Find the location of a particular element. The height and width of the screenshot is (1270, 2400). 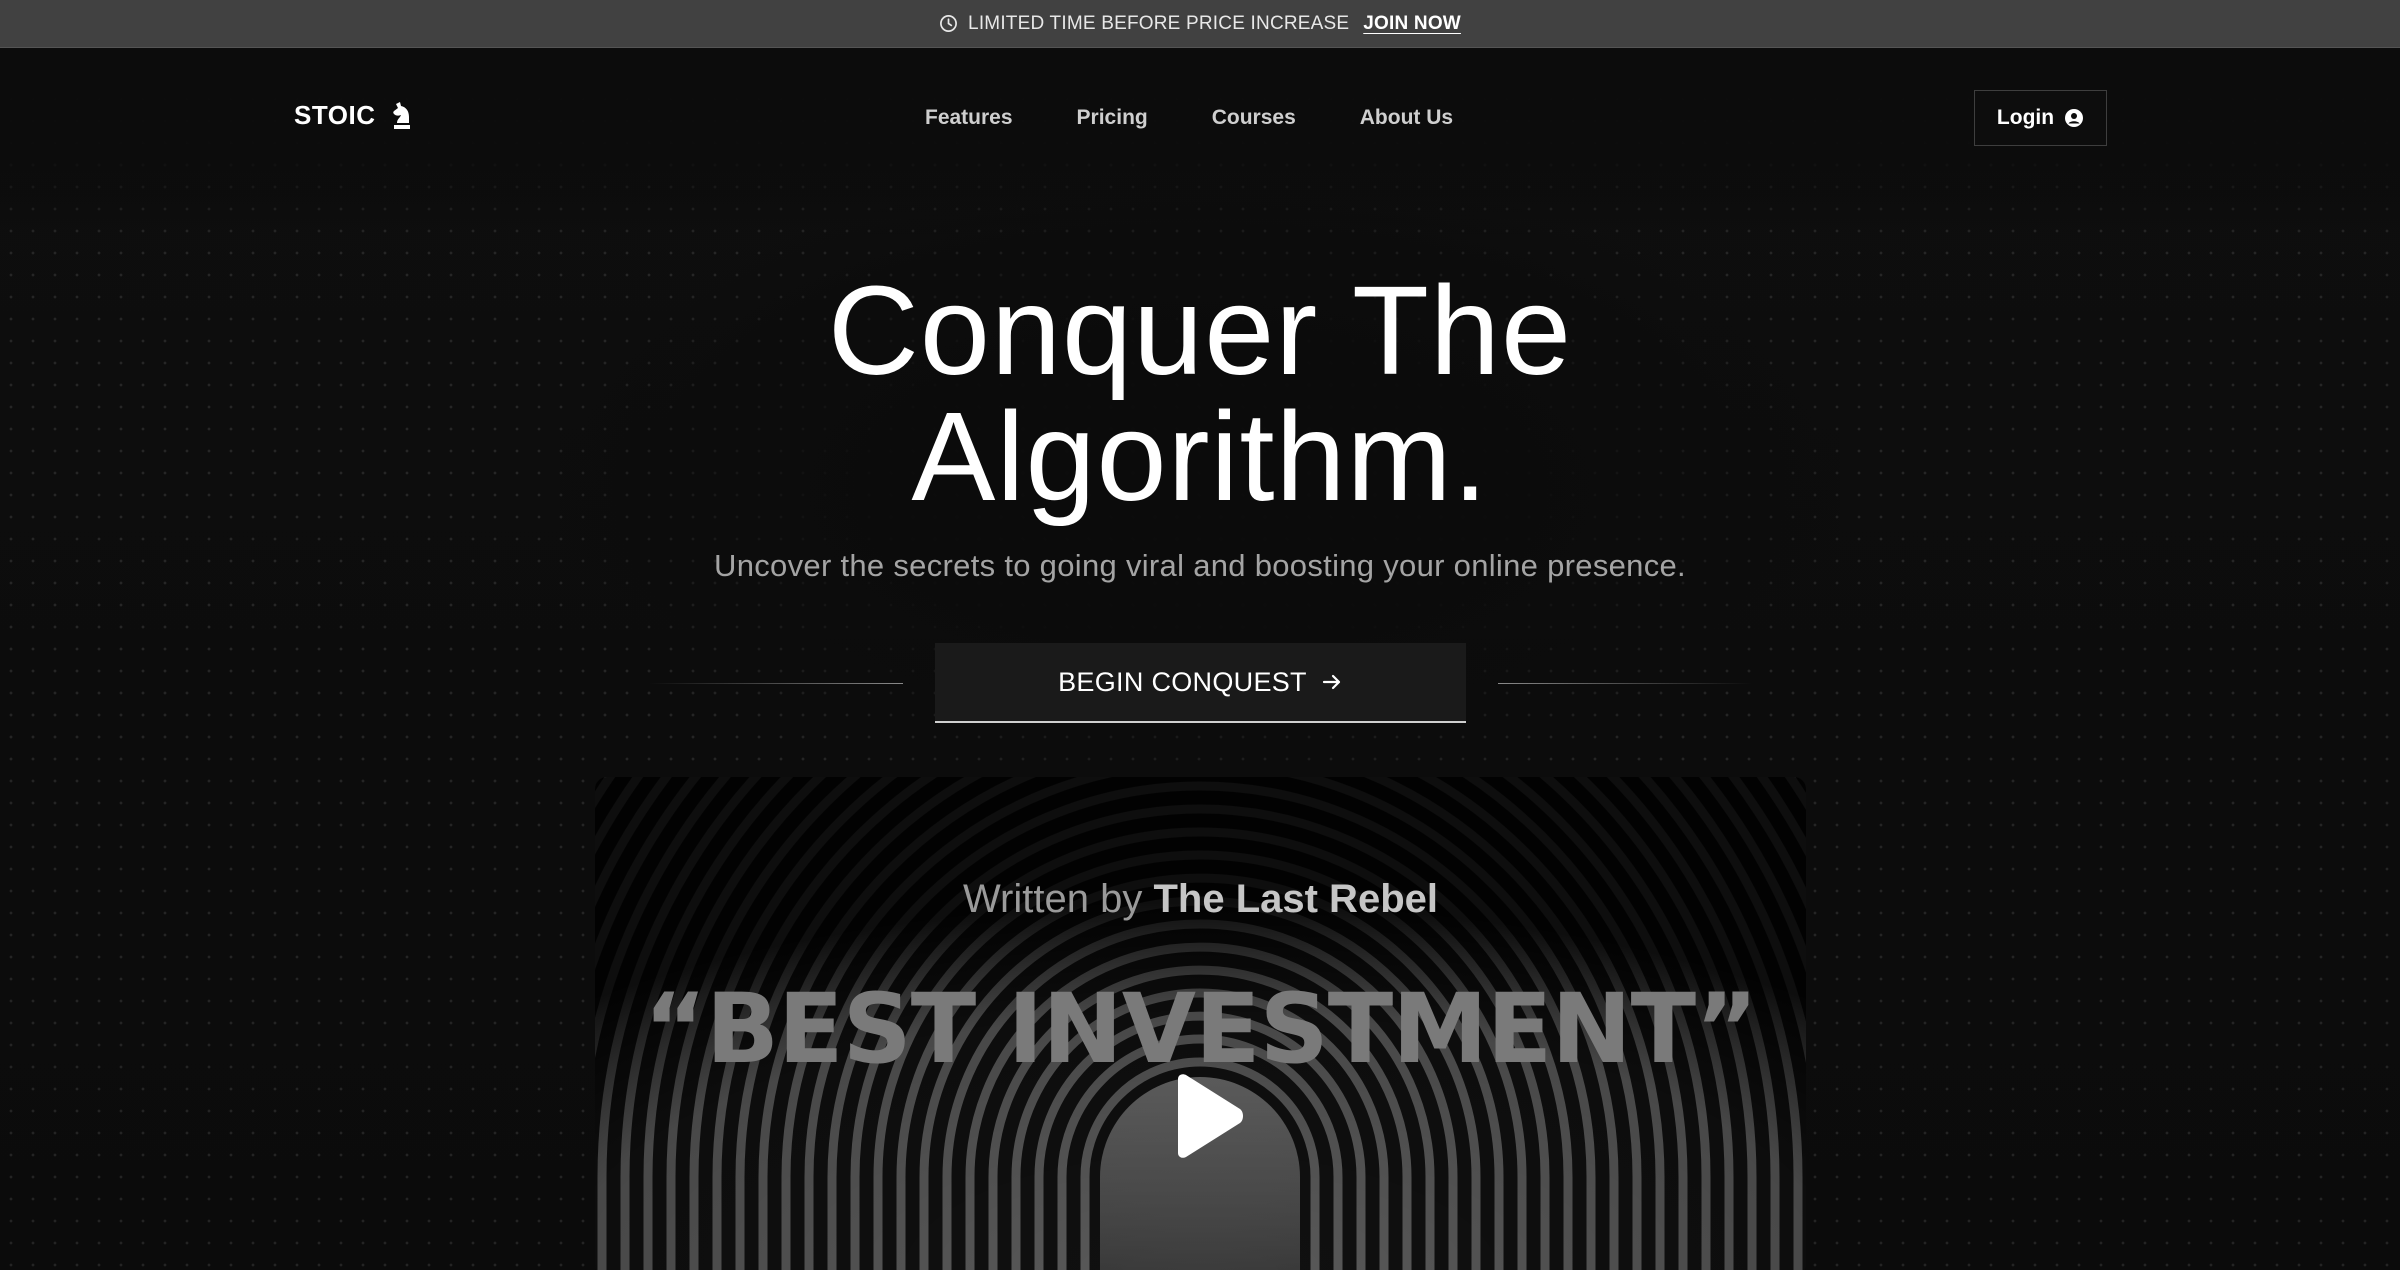

cta-row: BEGIN CONQUEST is located at coordinates (1200, 683).